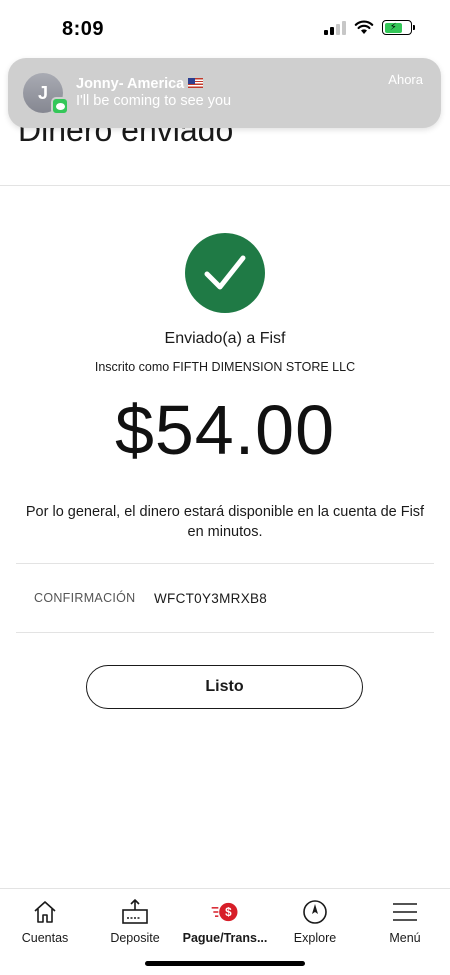  I want to click on pay-transfer-icon: $, so click(225, 912).